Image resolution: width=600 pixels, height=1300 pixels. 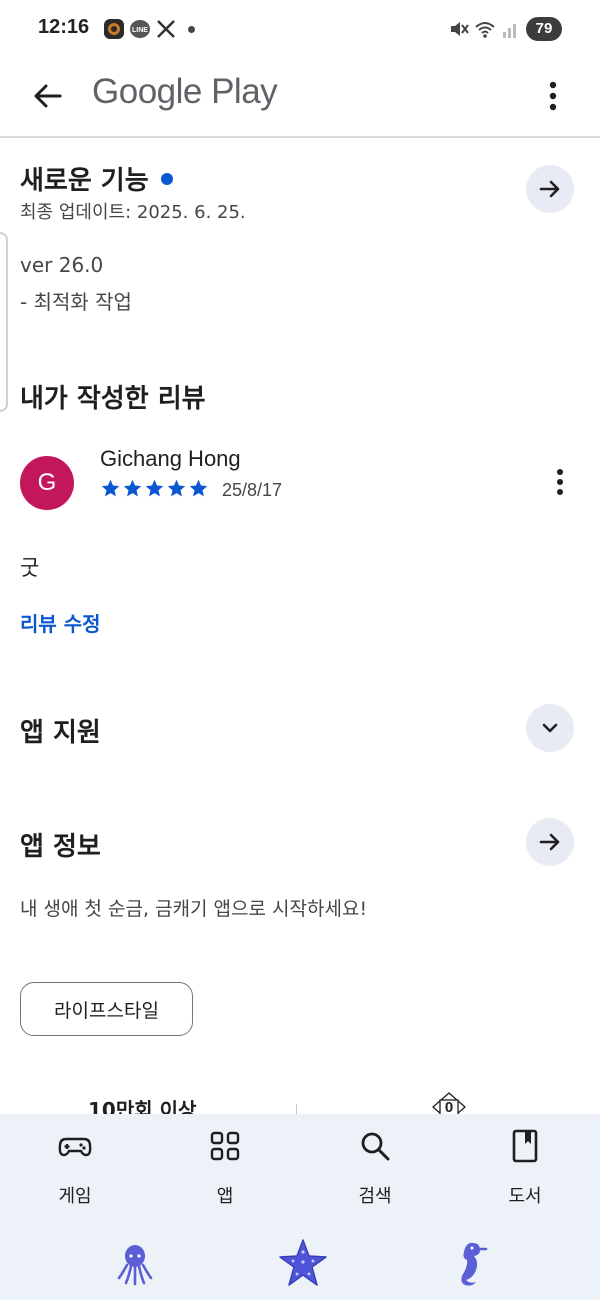 I want to click on app-bar: Google Play, so click(x=300, y=99).